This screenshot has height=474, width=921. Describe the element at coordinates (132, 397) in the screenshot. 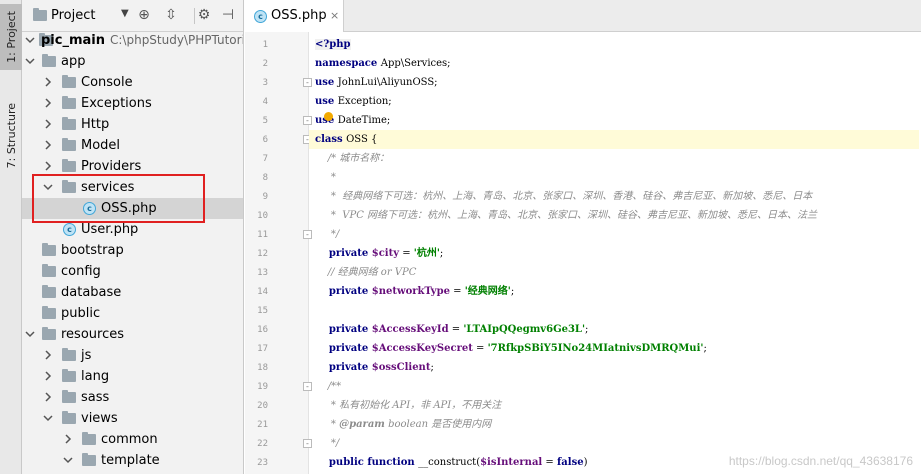

I see `tree-item-sass: sass` at that location.